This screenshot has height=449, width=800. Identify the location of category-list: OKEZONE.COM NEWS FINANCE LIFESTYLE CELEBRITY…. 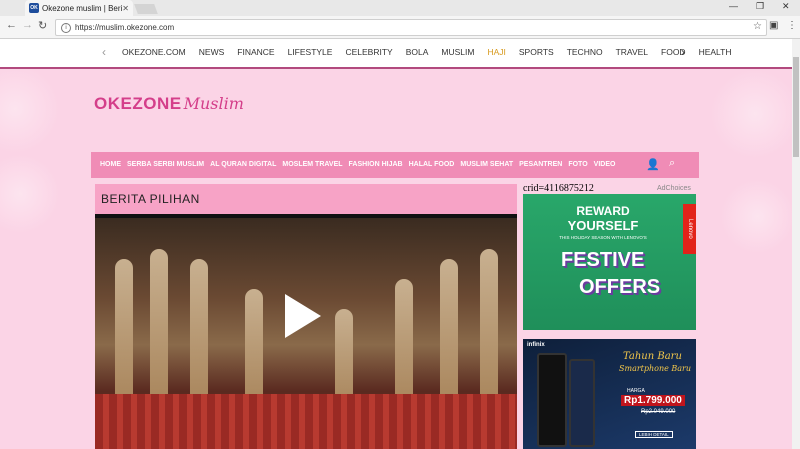
(433, 52).